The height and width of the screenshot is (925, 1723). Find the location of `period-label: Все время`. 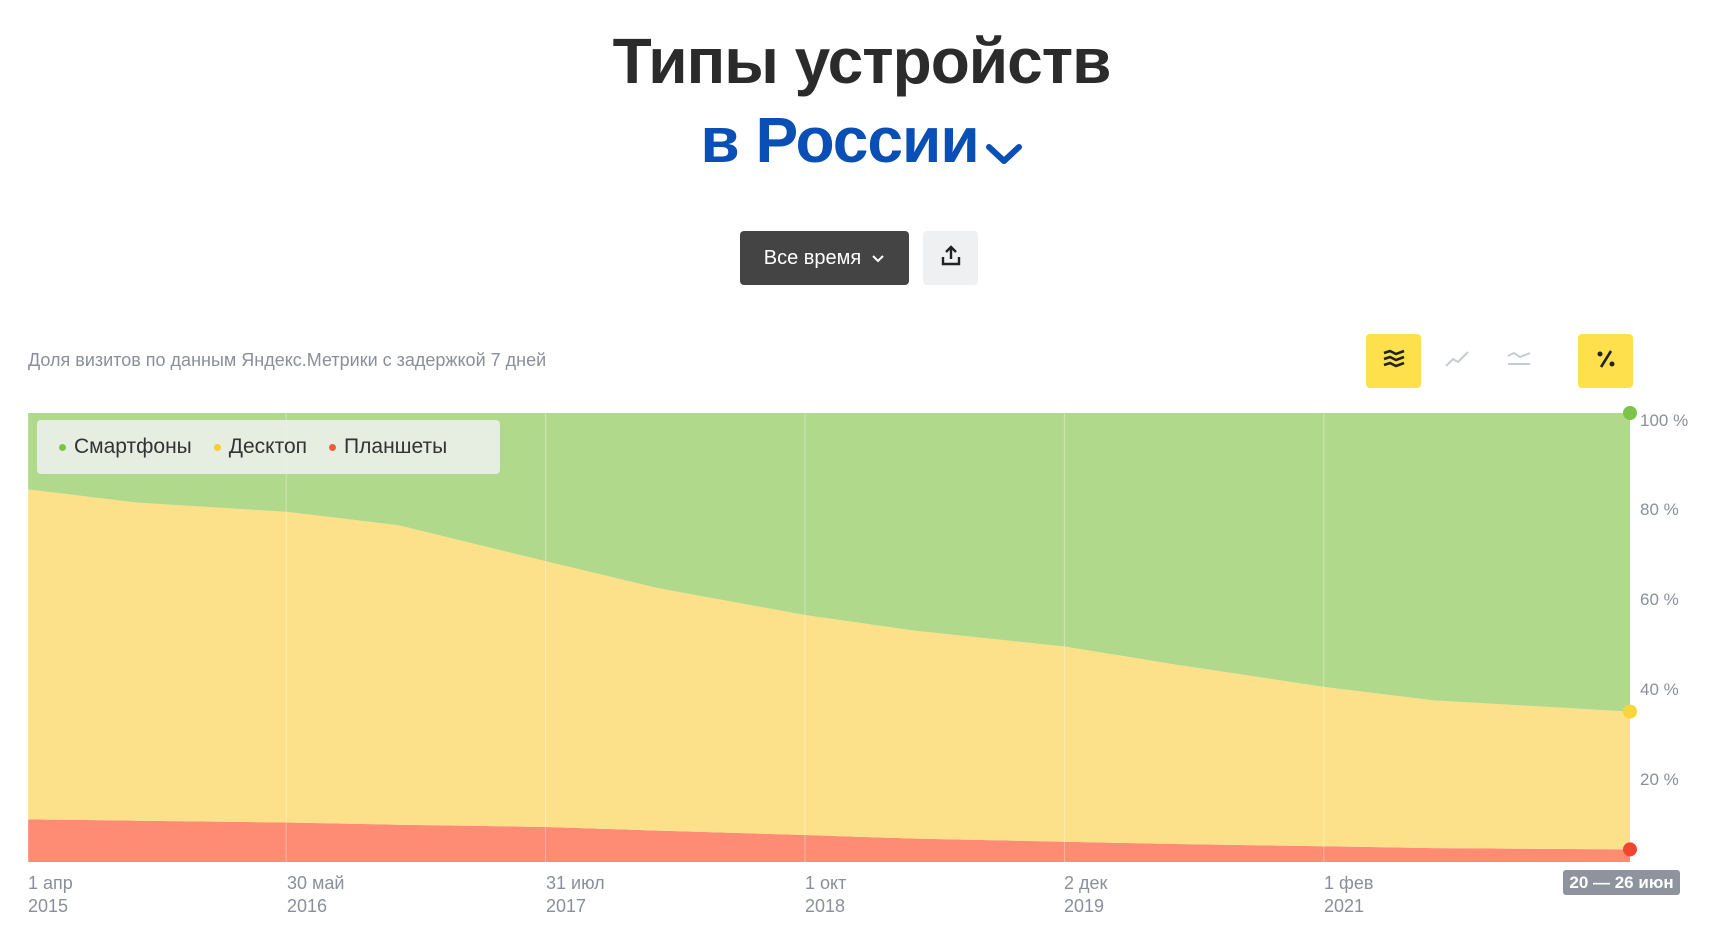

period-label: Все время is located at coordinates (812, 257).